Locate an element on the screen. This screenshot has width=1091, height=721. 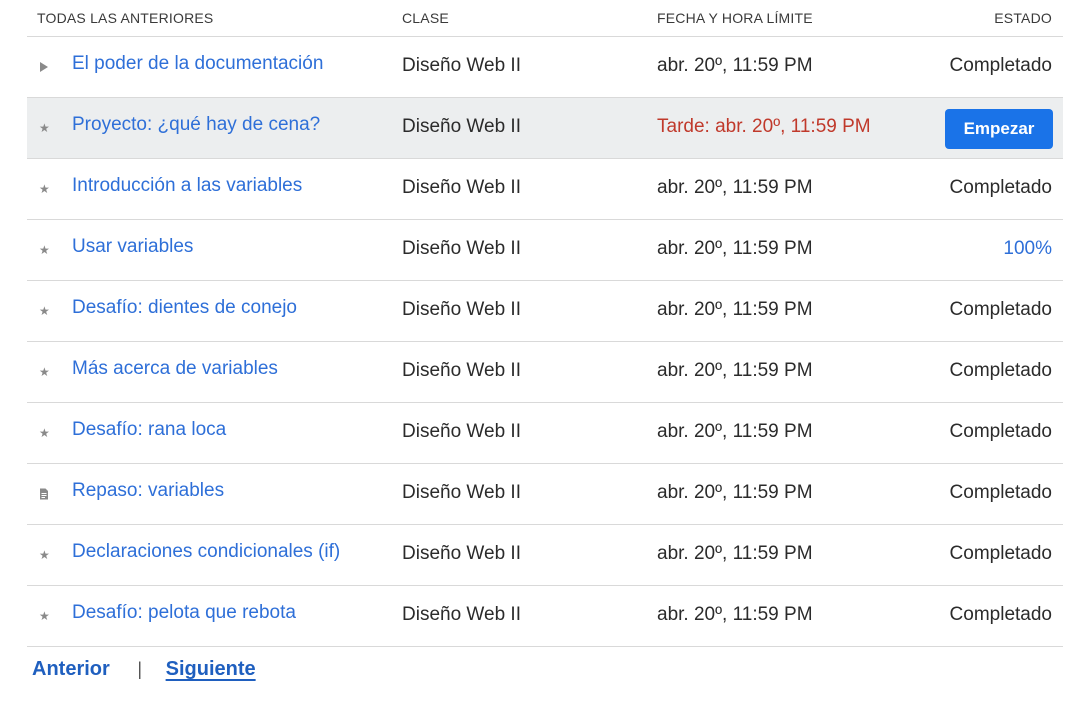
header-status: ESTADO is located at coordinates (1023, 18).